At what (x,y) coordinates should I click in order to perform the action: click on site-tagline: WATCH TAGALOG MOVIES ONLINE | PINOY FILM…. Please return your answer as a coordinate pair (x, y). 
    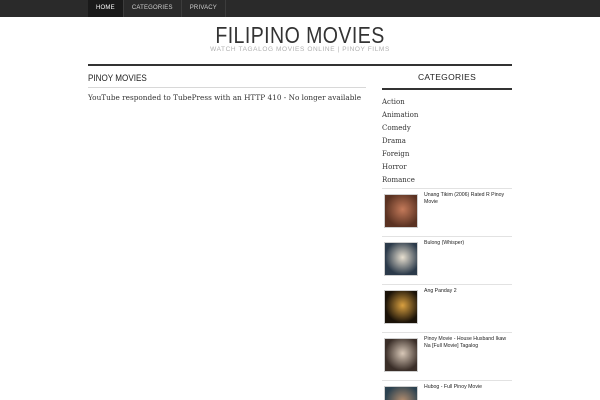
    Looking at the image, I should click on (300, 49).